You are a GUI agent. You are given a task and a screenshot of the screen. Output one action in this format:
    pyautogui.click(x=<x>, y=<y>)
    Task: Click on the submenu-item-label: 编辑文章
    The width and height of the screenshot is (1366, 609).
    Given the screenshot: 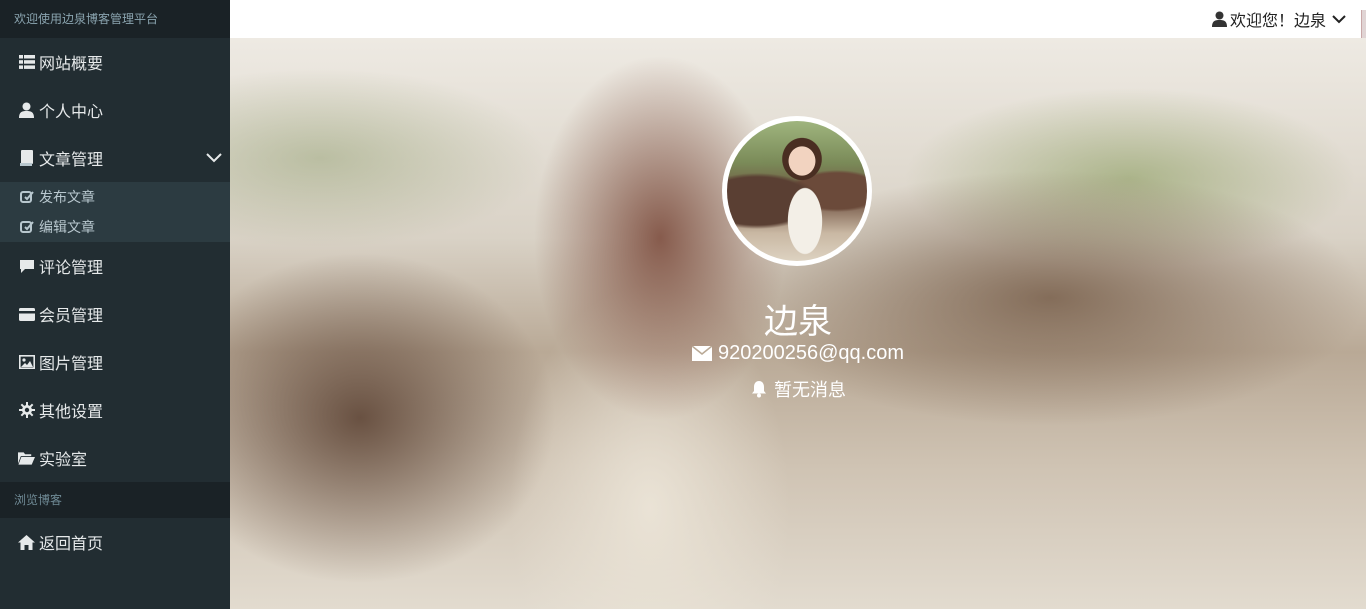 What is the action you would take?
    pyautogui.click(x=67, y=228)
    